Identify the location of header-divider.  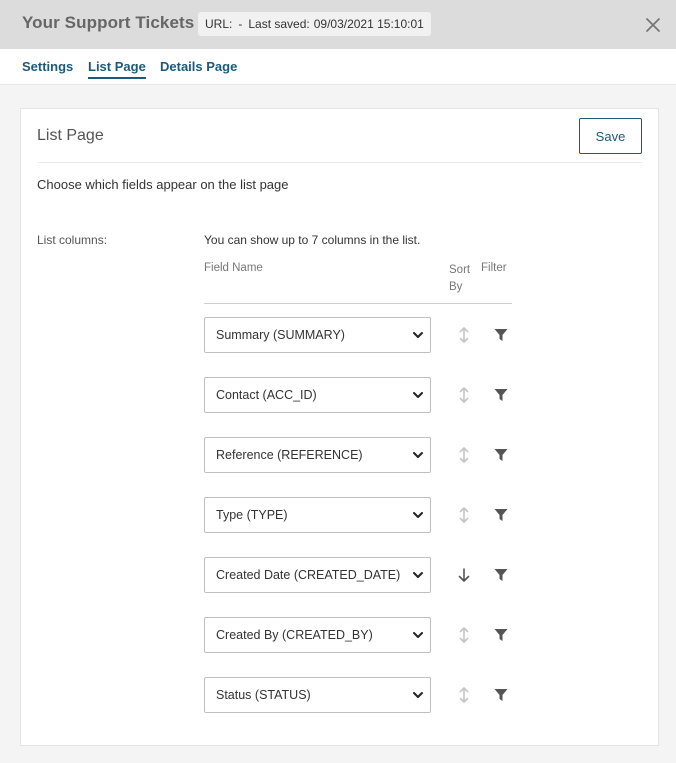
(358, 303).